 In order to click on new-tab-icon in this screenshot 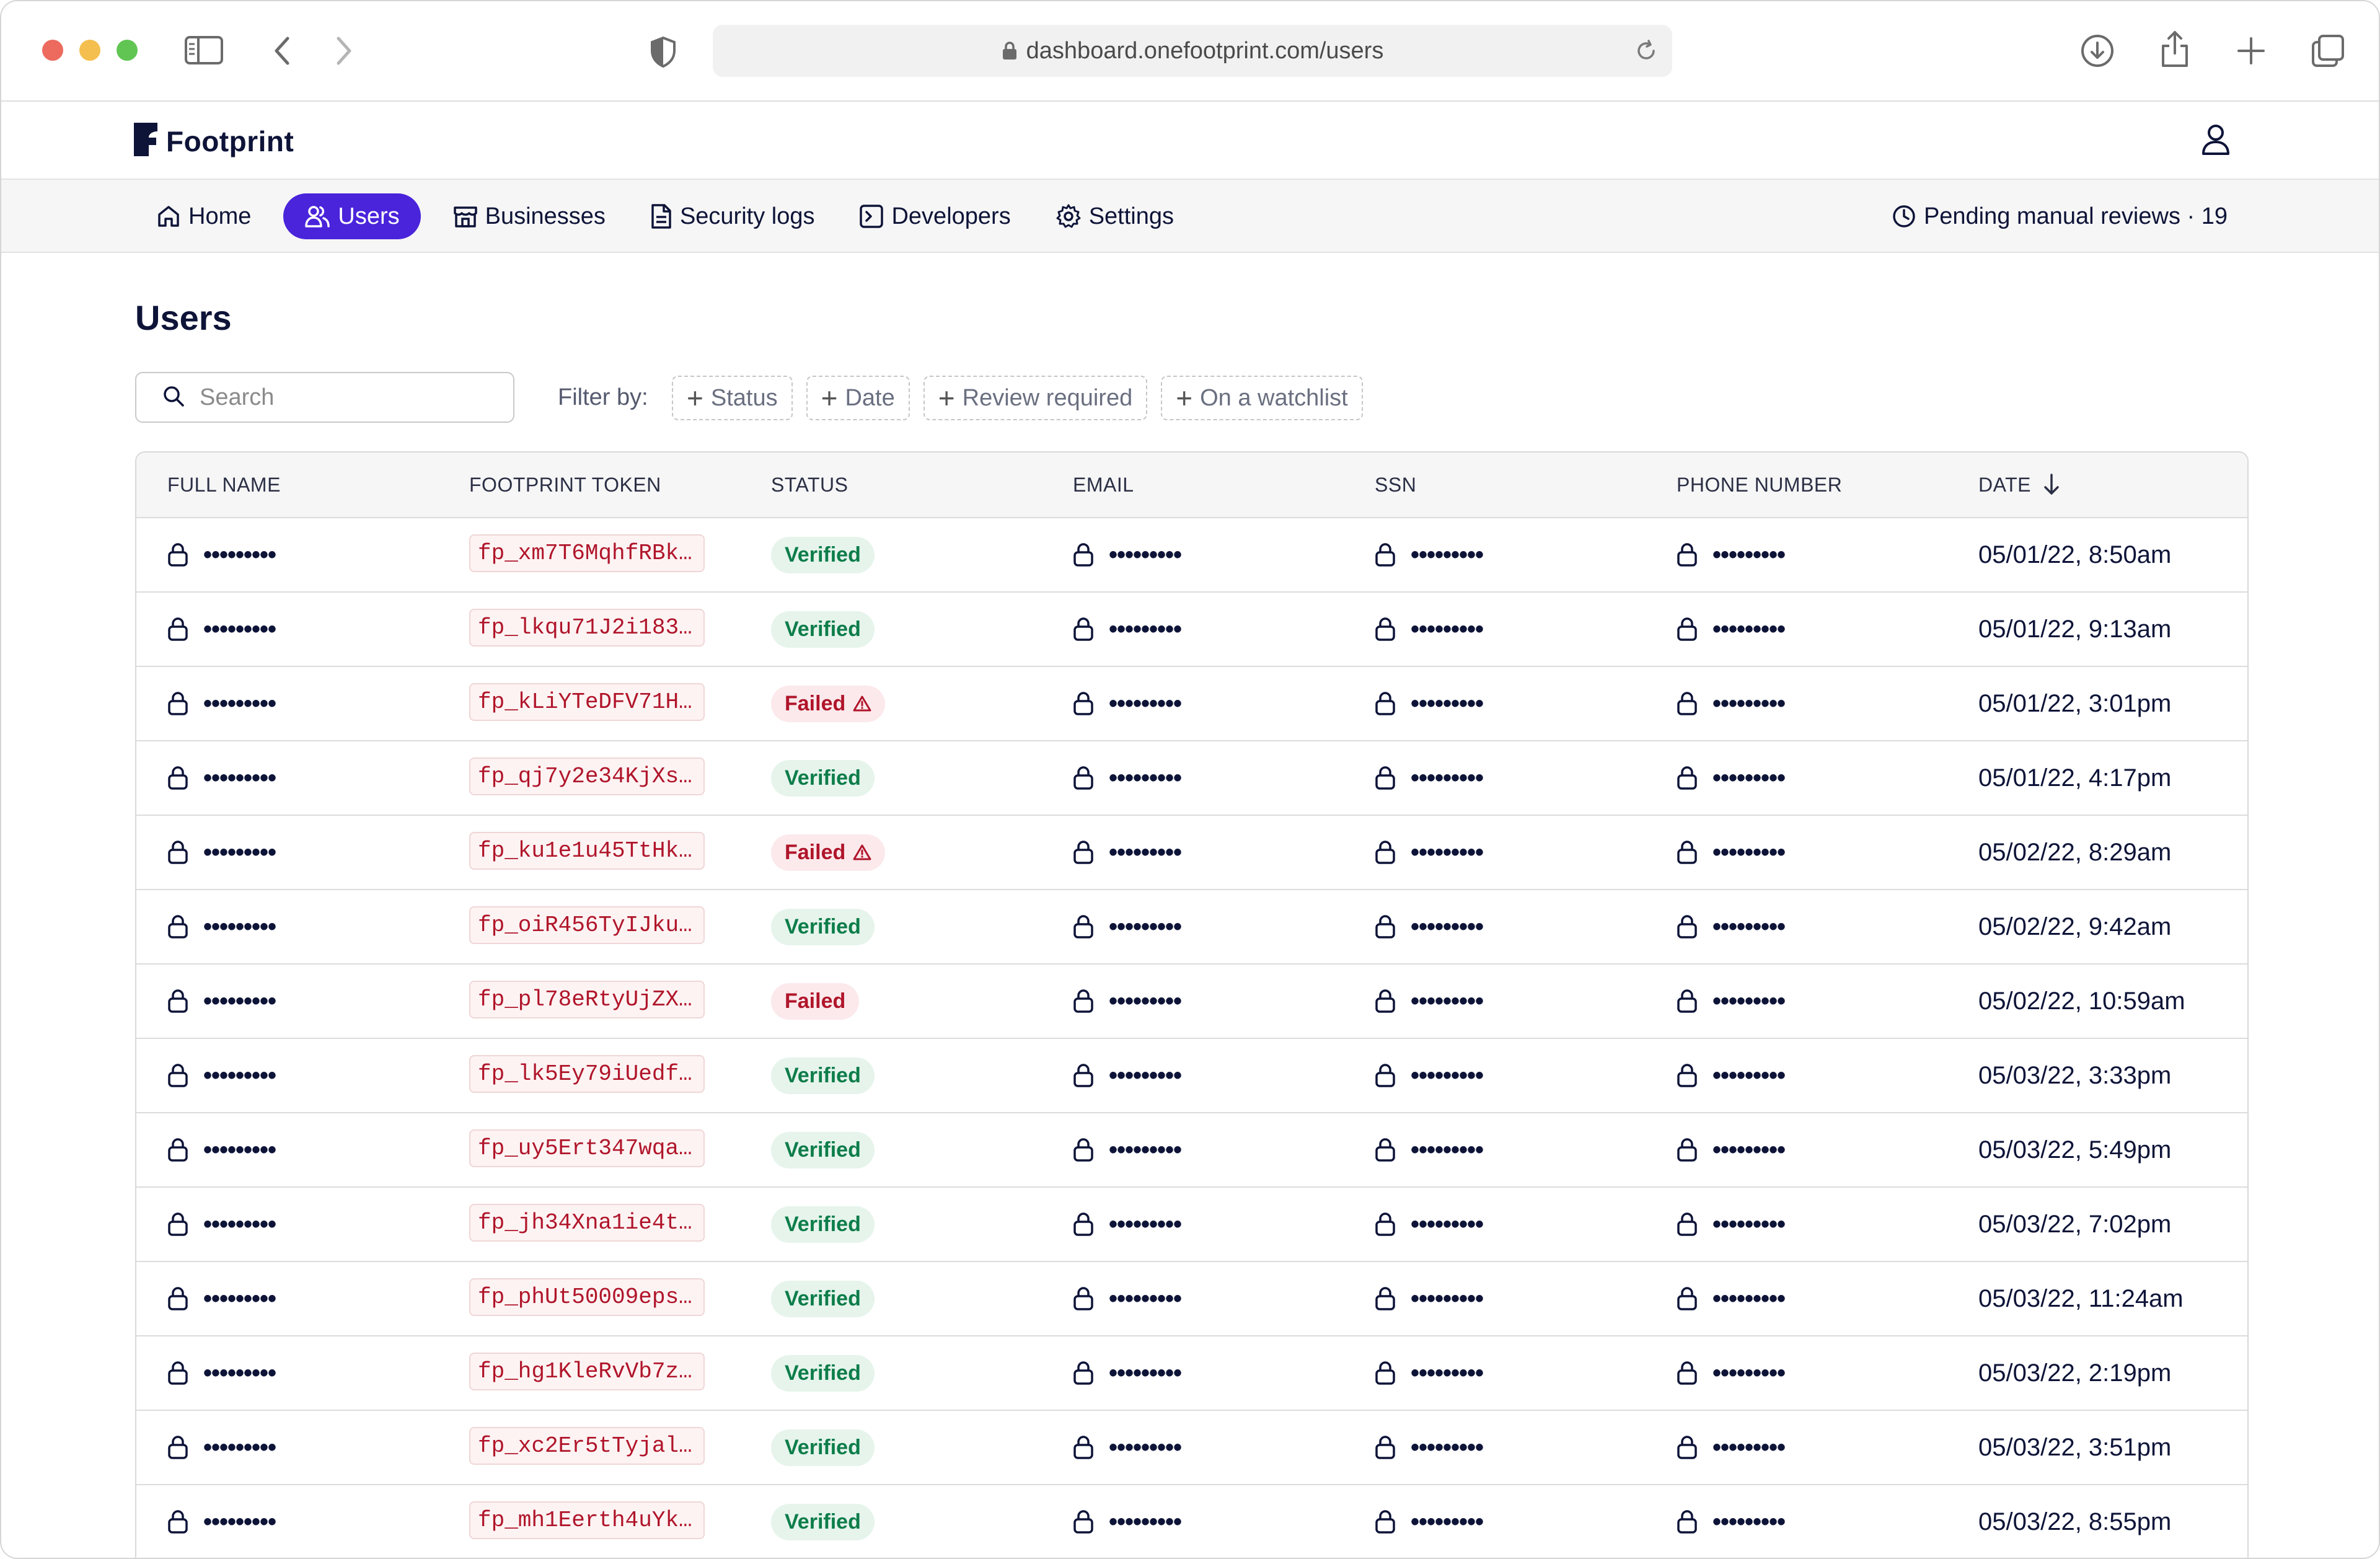, I will do `click(2251, 51)`.